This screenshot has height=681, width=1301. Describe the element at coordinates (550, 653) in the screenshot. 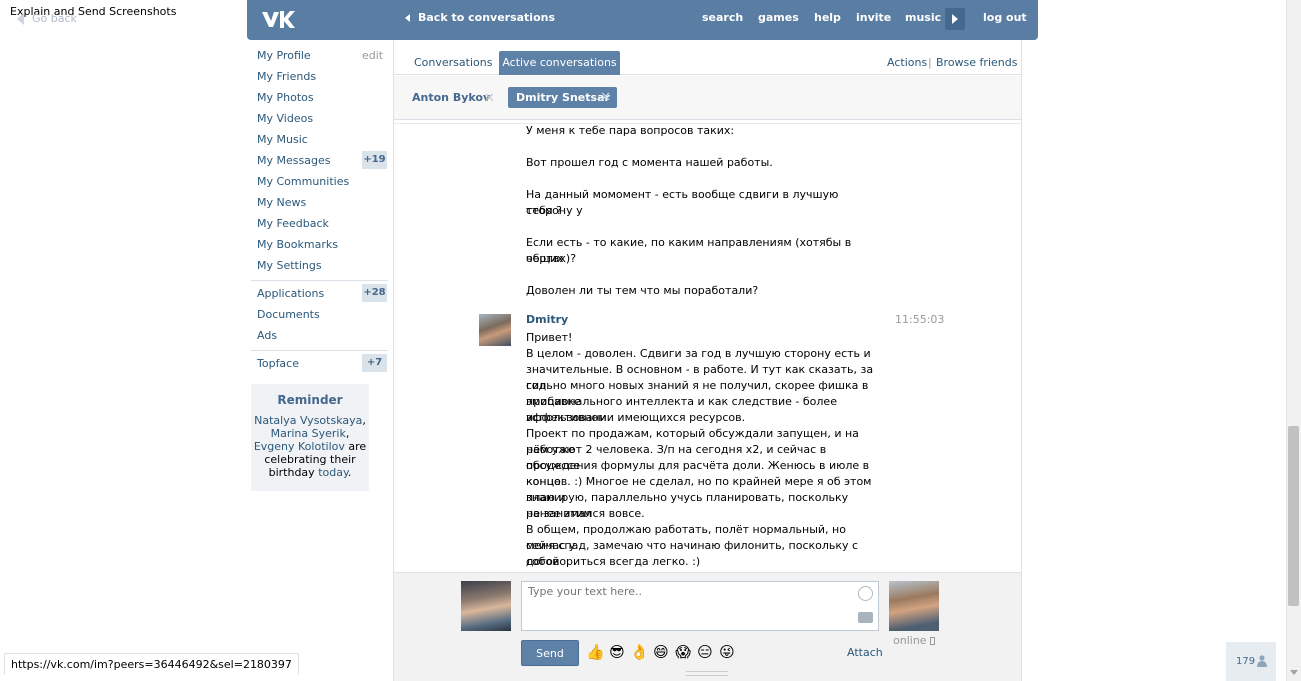

I see `send-button: Send` at that location.